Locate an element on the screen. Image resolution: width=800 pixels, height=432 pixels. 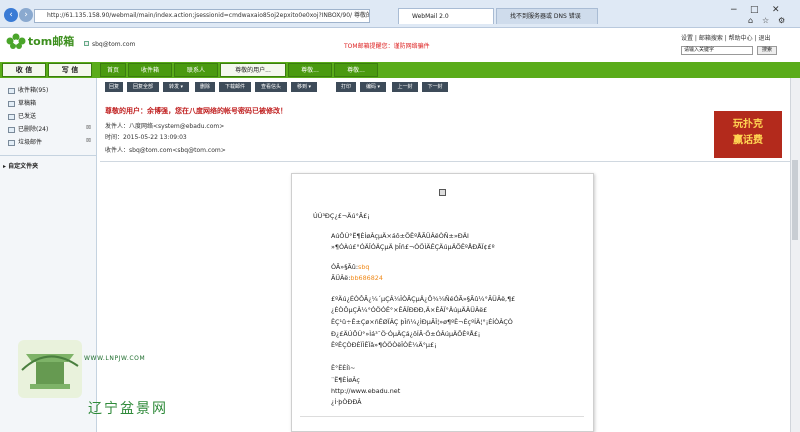
time-value: 2015-05-22 13:09:03 is located at coordinates (155, 137).